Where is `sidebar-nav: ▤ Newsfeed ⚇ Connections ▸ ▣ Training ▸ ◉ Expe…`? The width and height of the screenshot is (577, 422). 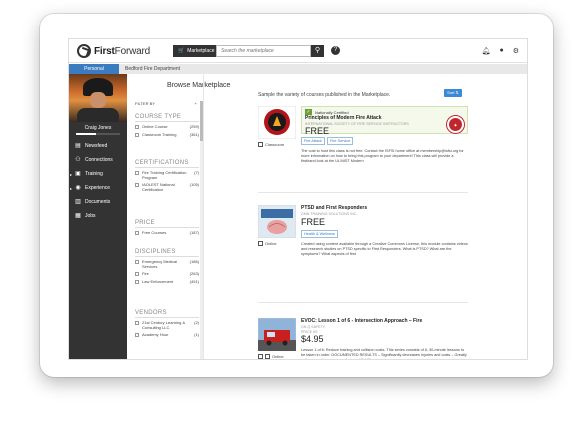
sidebar-nav: ▤ Newsfeed ⚇ Connections ▸ ▣ Training ▸ ◉ Expe… is located at coordinates (98, 181).